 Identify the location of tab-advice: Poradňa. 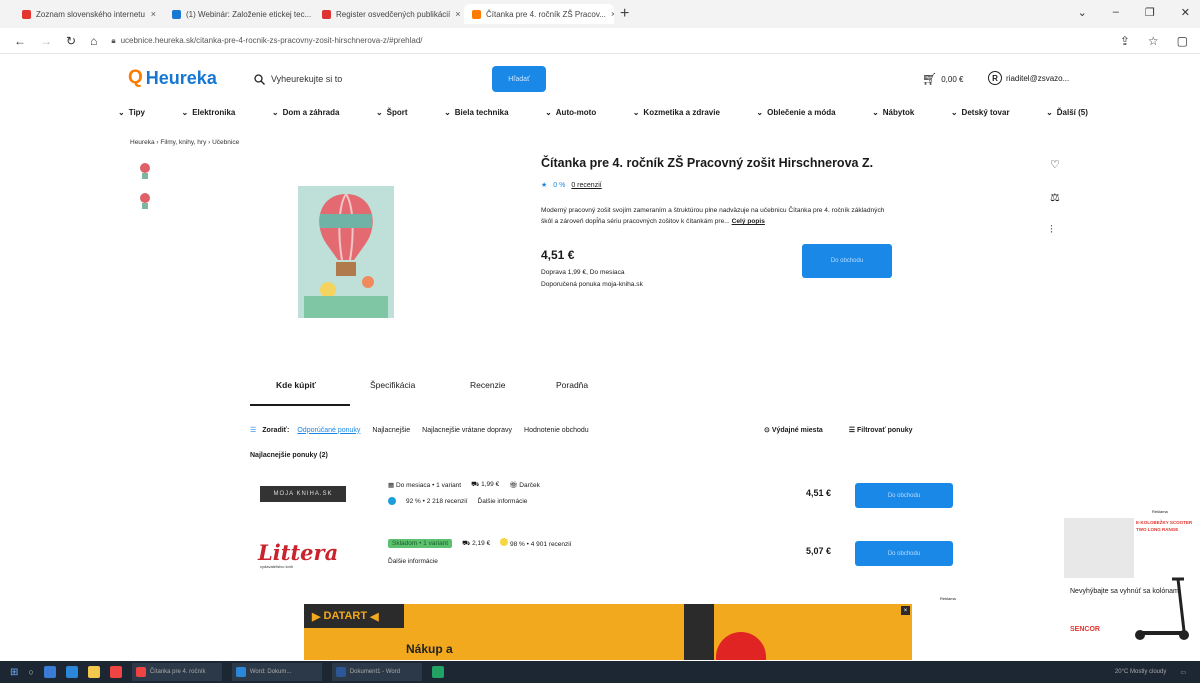
(572, 385).